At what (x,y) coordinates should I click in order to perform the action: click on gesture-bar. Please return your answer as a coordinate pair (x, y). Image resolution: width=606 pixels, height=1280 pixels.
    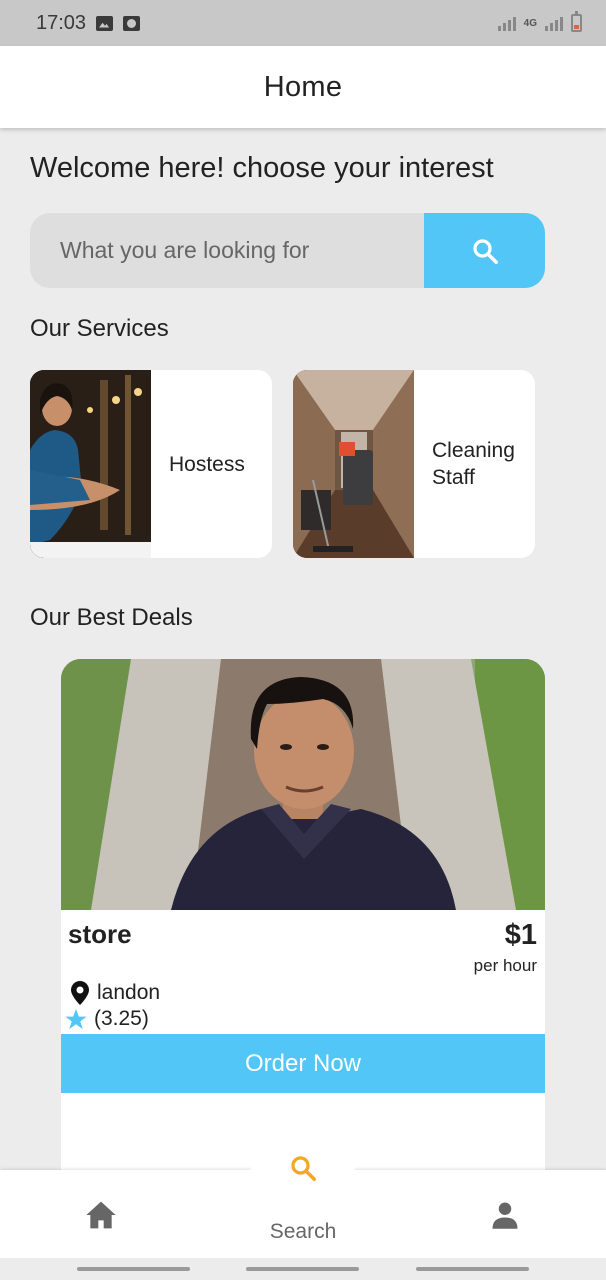
    Looking at the image, I should click on (303, 1269).